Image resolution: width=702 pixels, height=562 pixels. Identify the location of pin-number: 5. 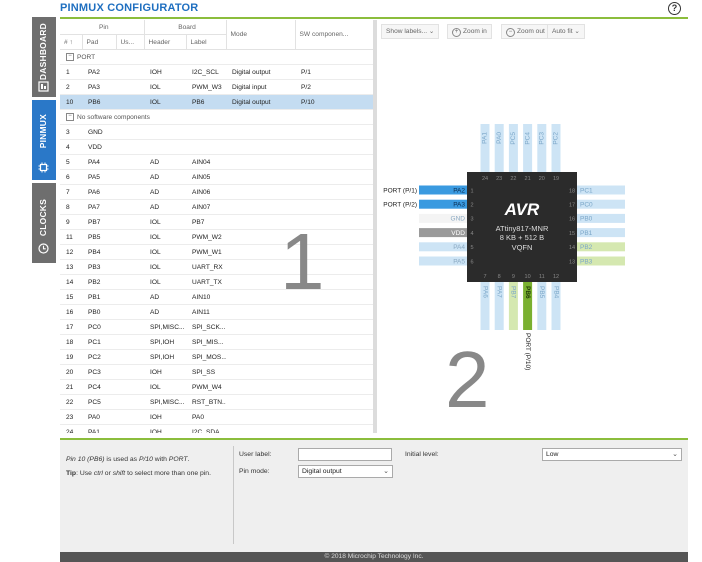
(71, 162).